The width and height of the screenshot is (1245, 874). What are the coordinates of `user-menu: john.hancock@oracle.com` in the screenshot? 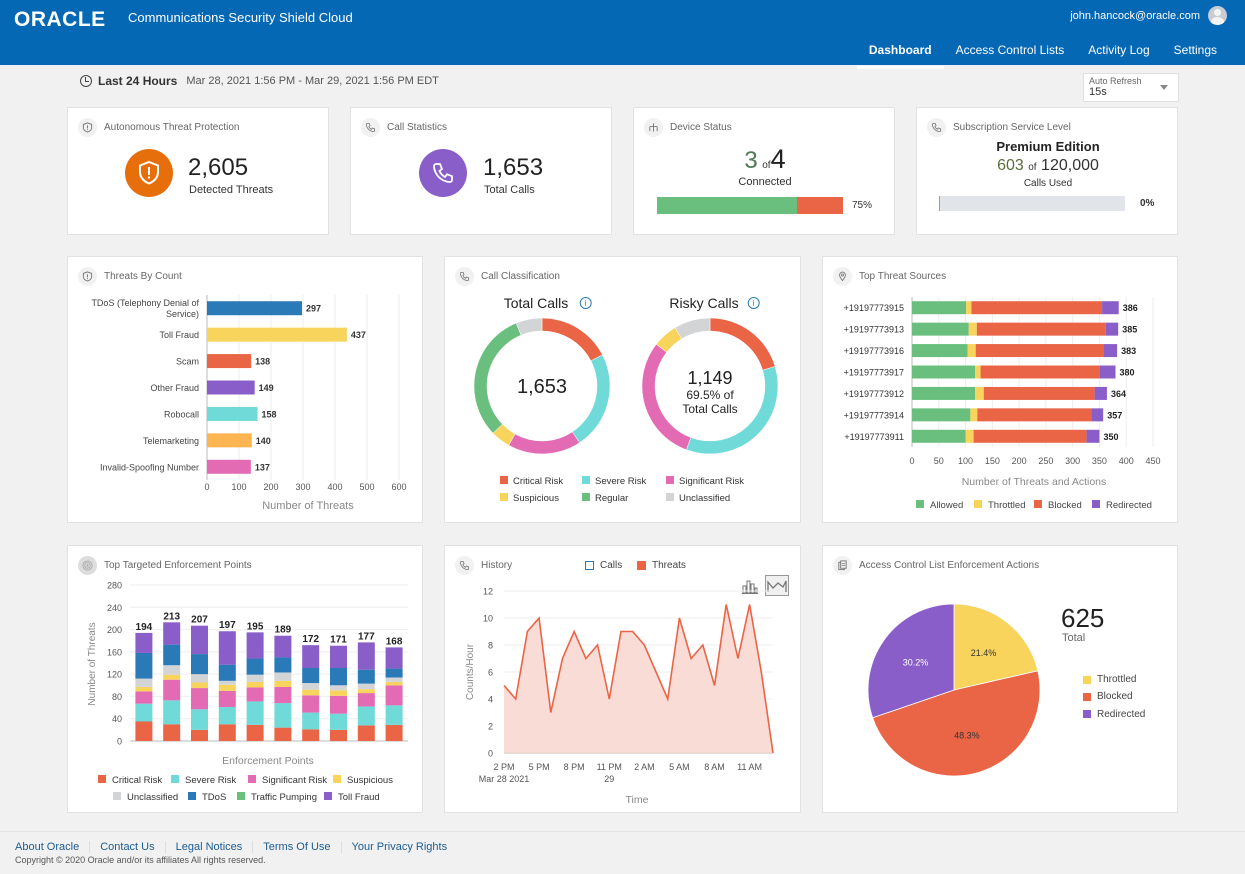 It's located at (1148, 15).